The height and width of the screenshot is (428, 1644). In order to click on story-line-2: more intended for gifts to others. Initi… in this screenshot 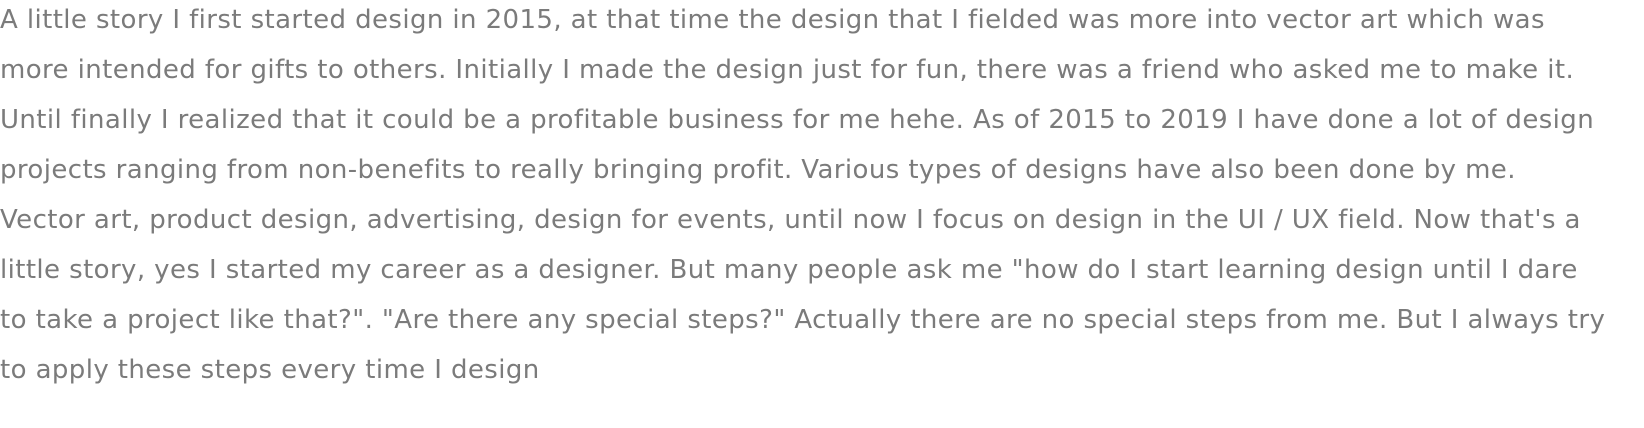, I will do `click(787, 70)`.